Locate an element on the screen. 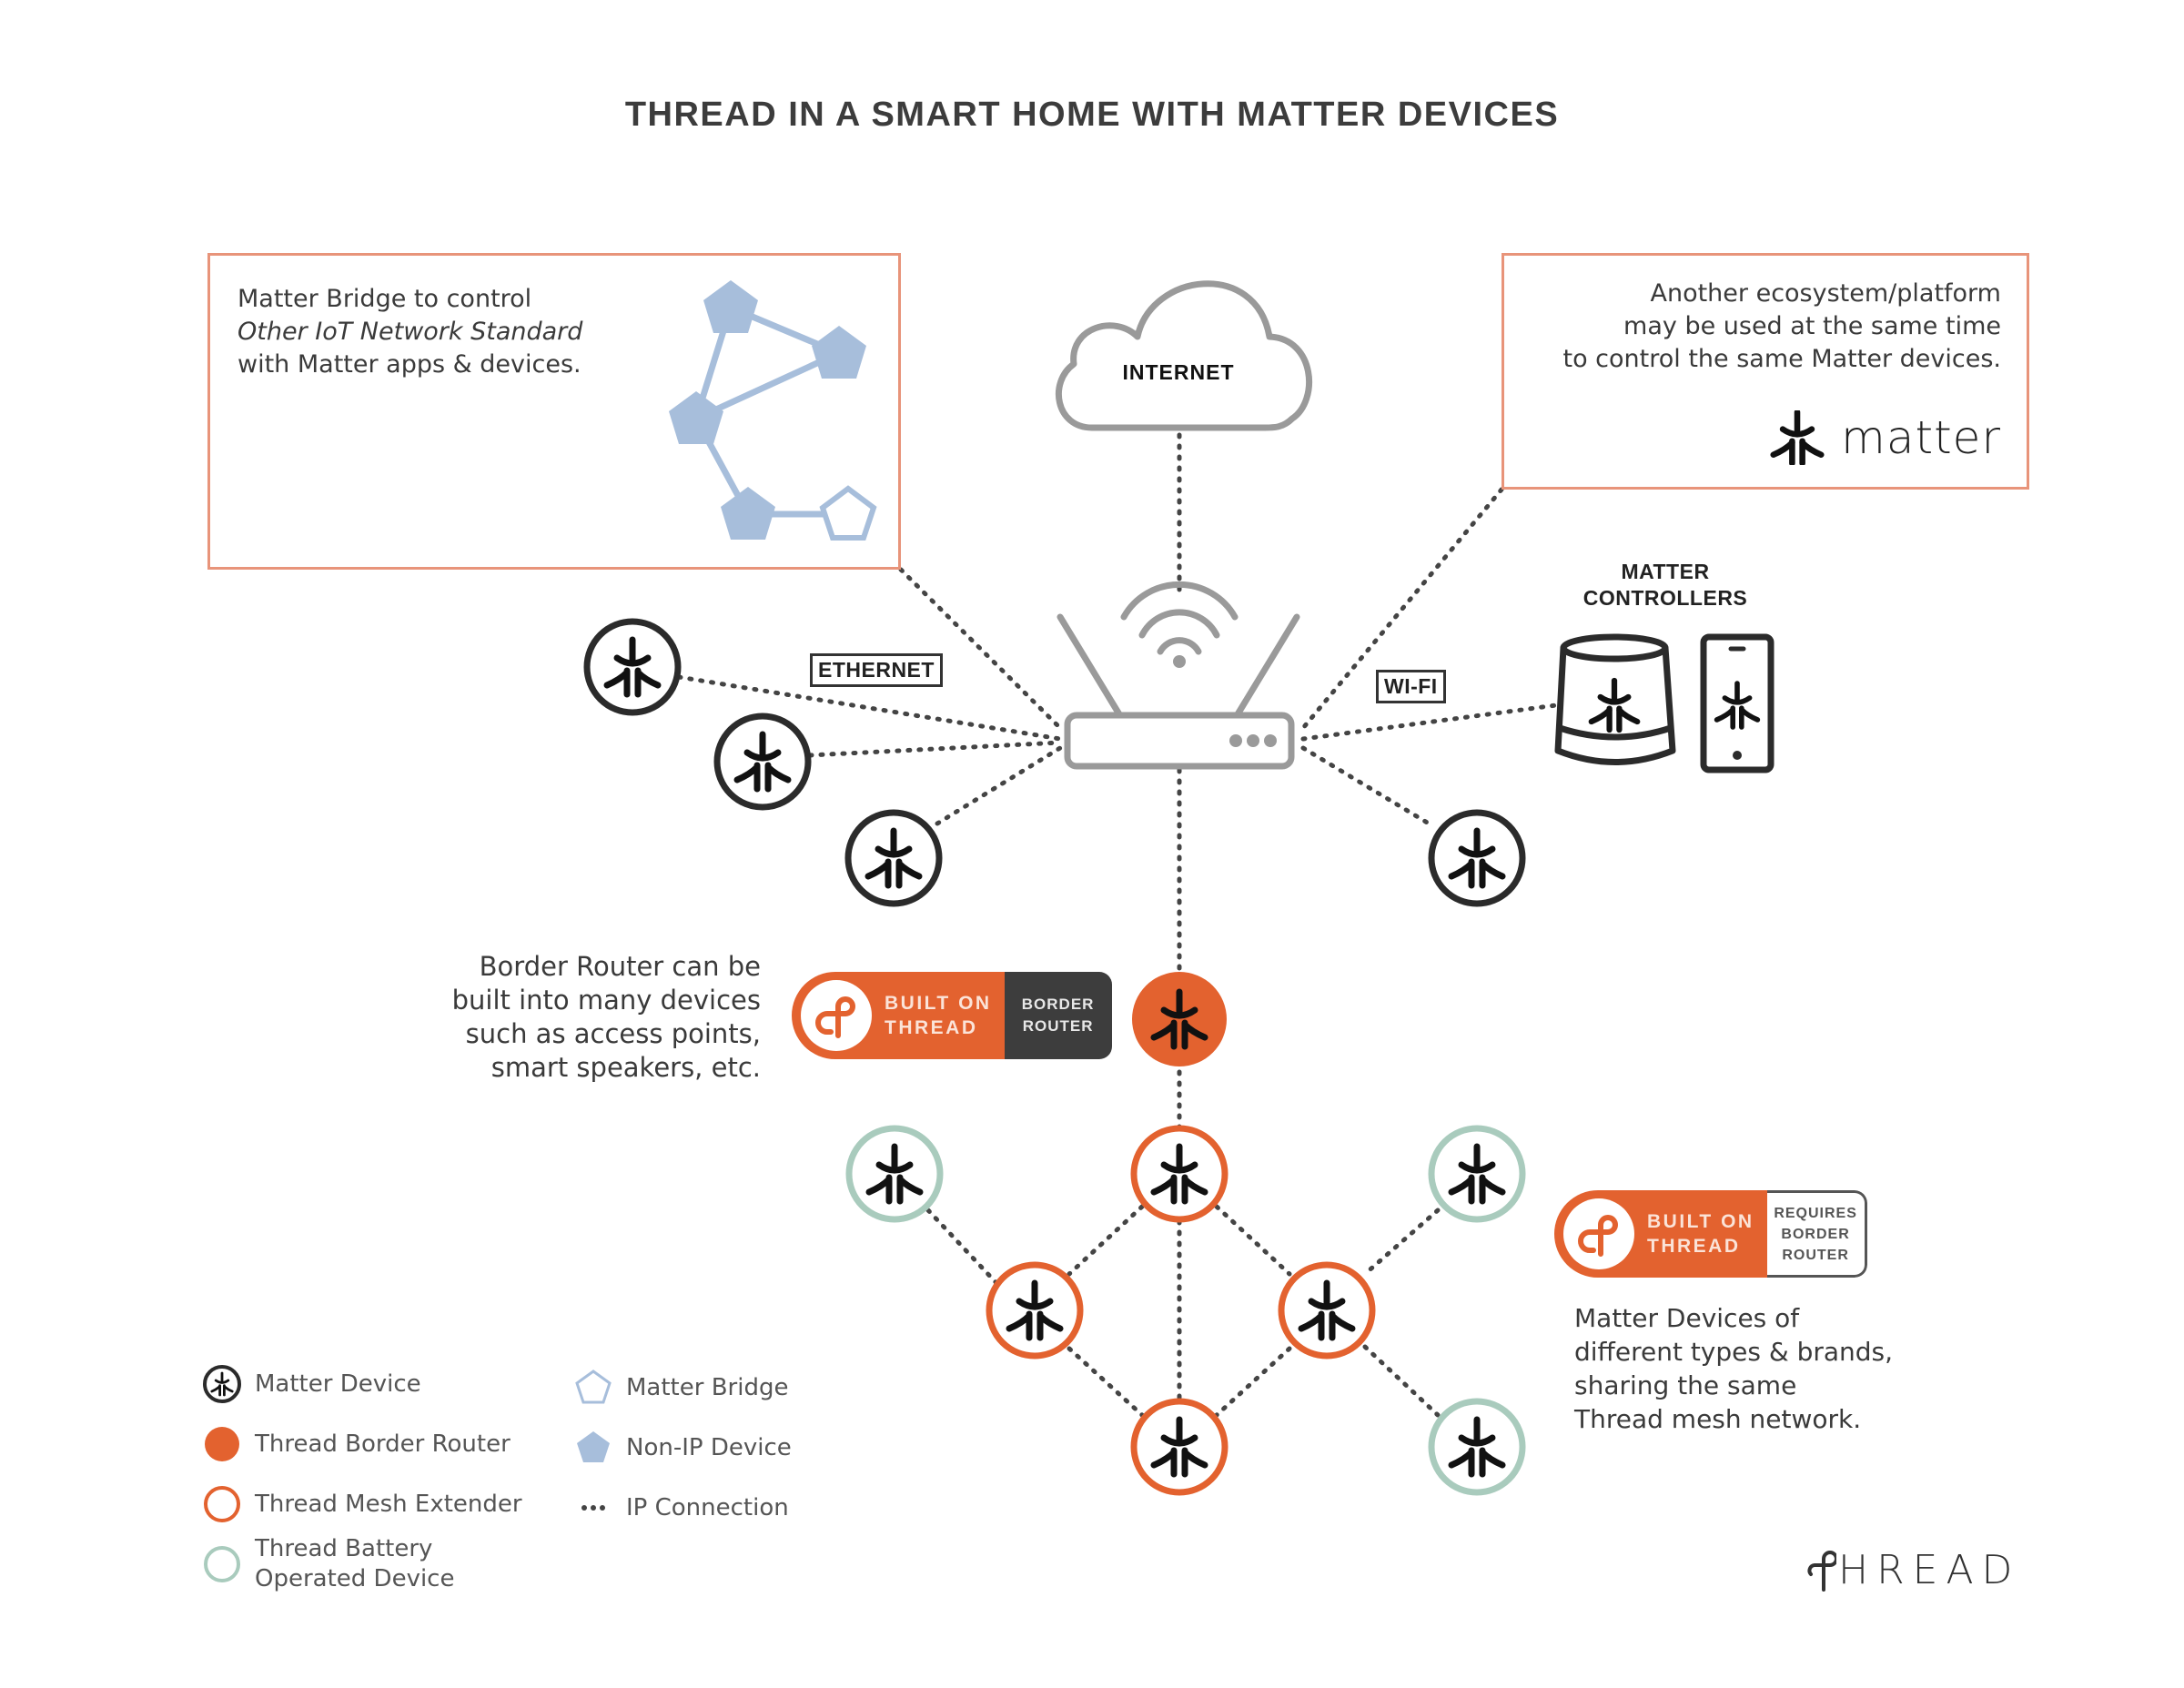 The image size is (2184, 1688). internet-label: INTERNET is located at coordinates (1179, 372).